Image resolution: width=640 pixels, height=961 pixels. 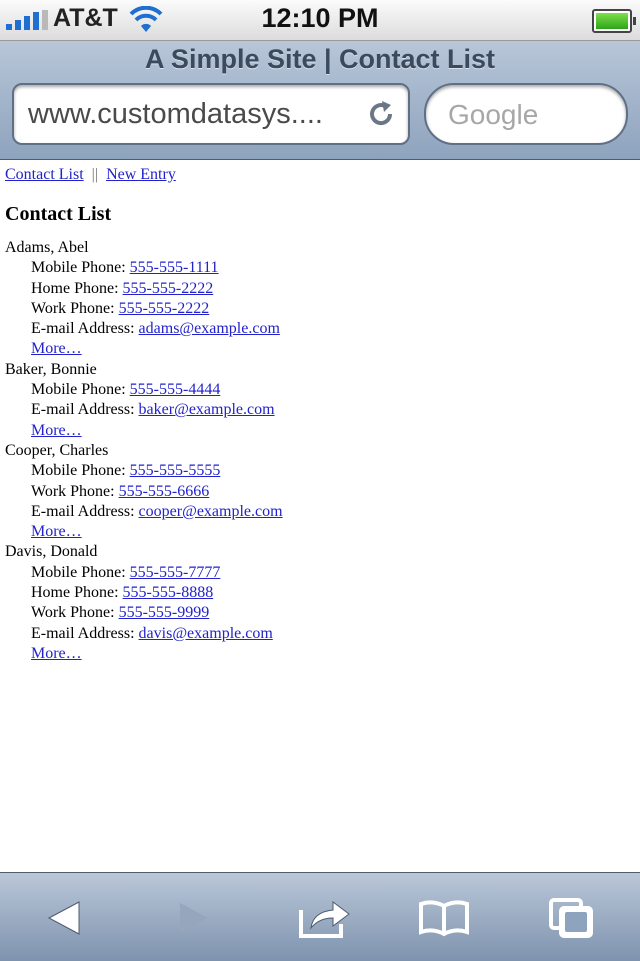 I want to click on contact-field: Work Phone: 555-555-6666, so click(x=320, y=492).